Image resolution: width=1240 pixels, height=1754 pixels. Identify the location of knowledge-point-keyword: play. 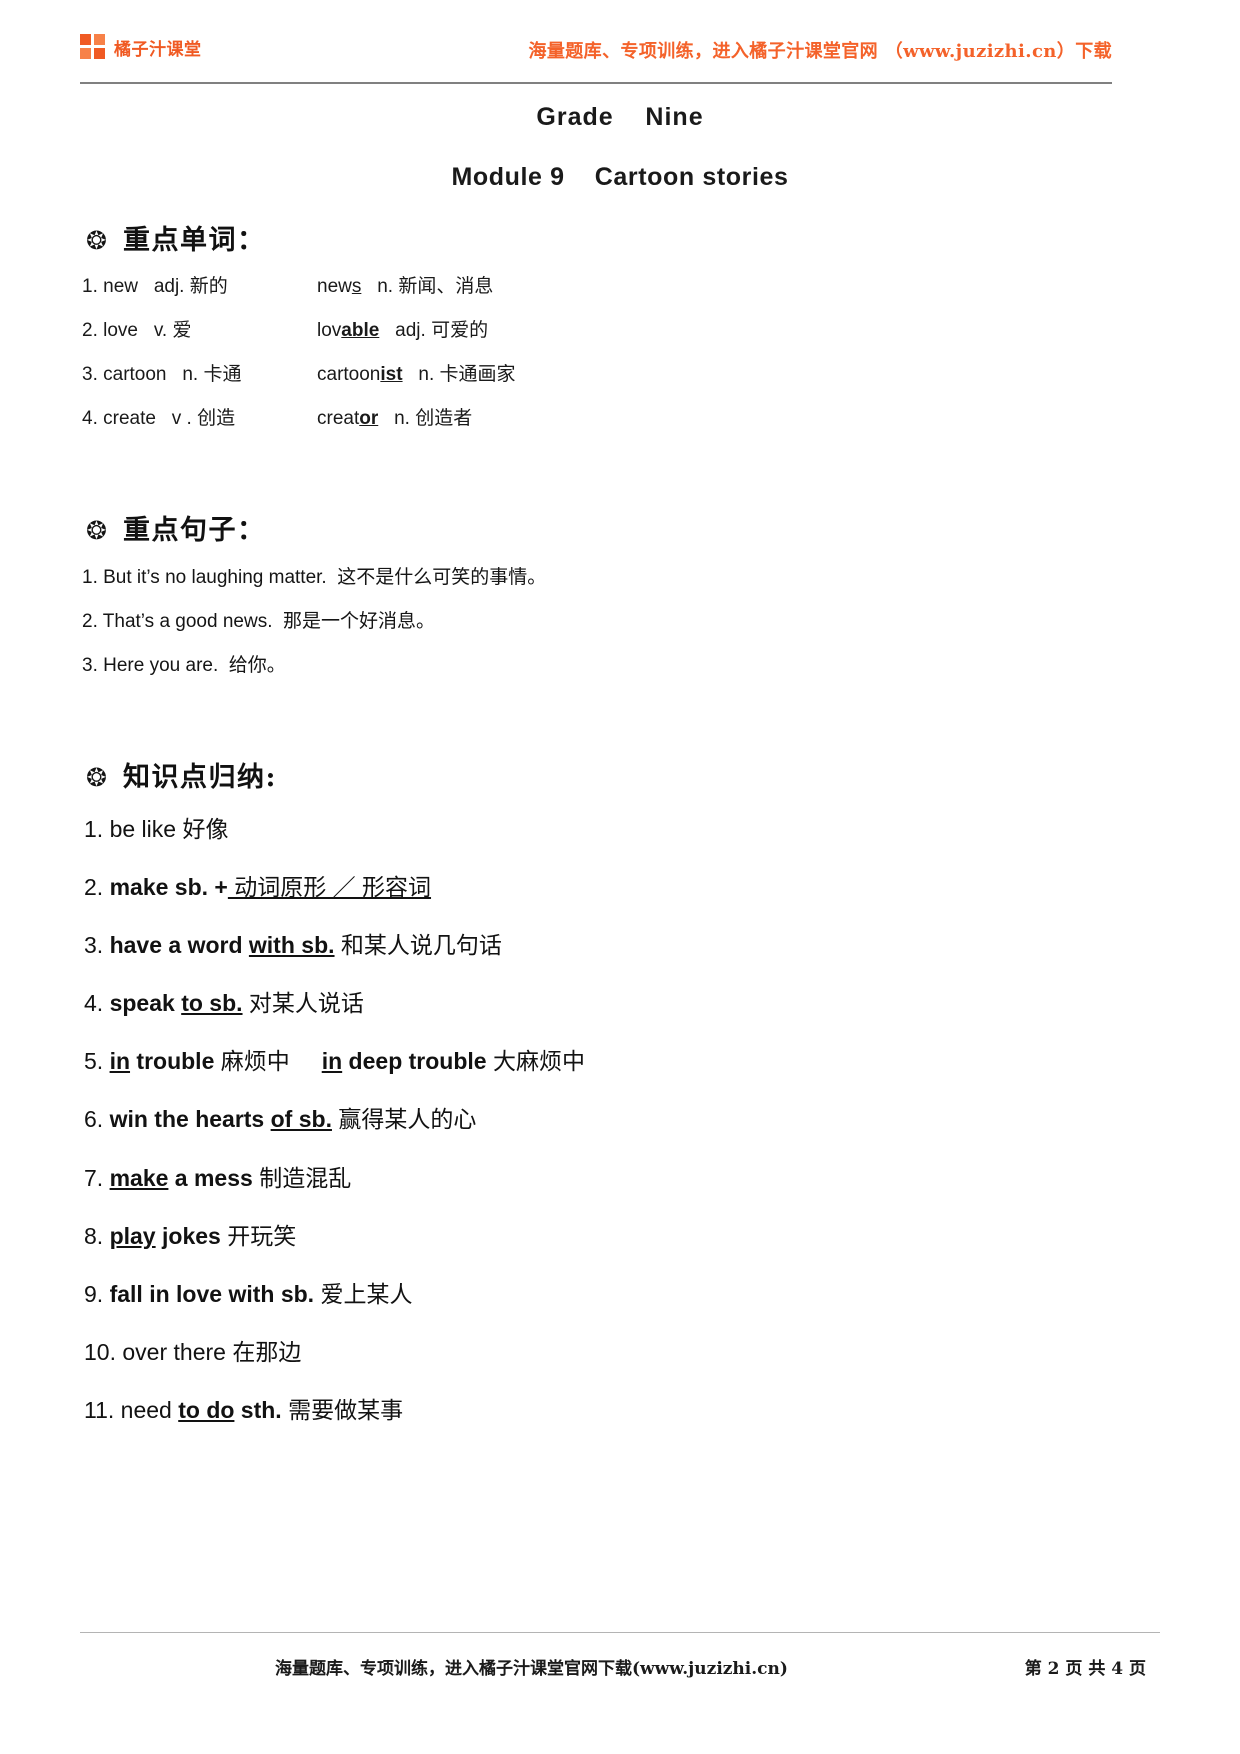
(132, 1236).